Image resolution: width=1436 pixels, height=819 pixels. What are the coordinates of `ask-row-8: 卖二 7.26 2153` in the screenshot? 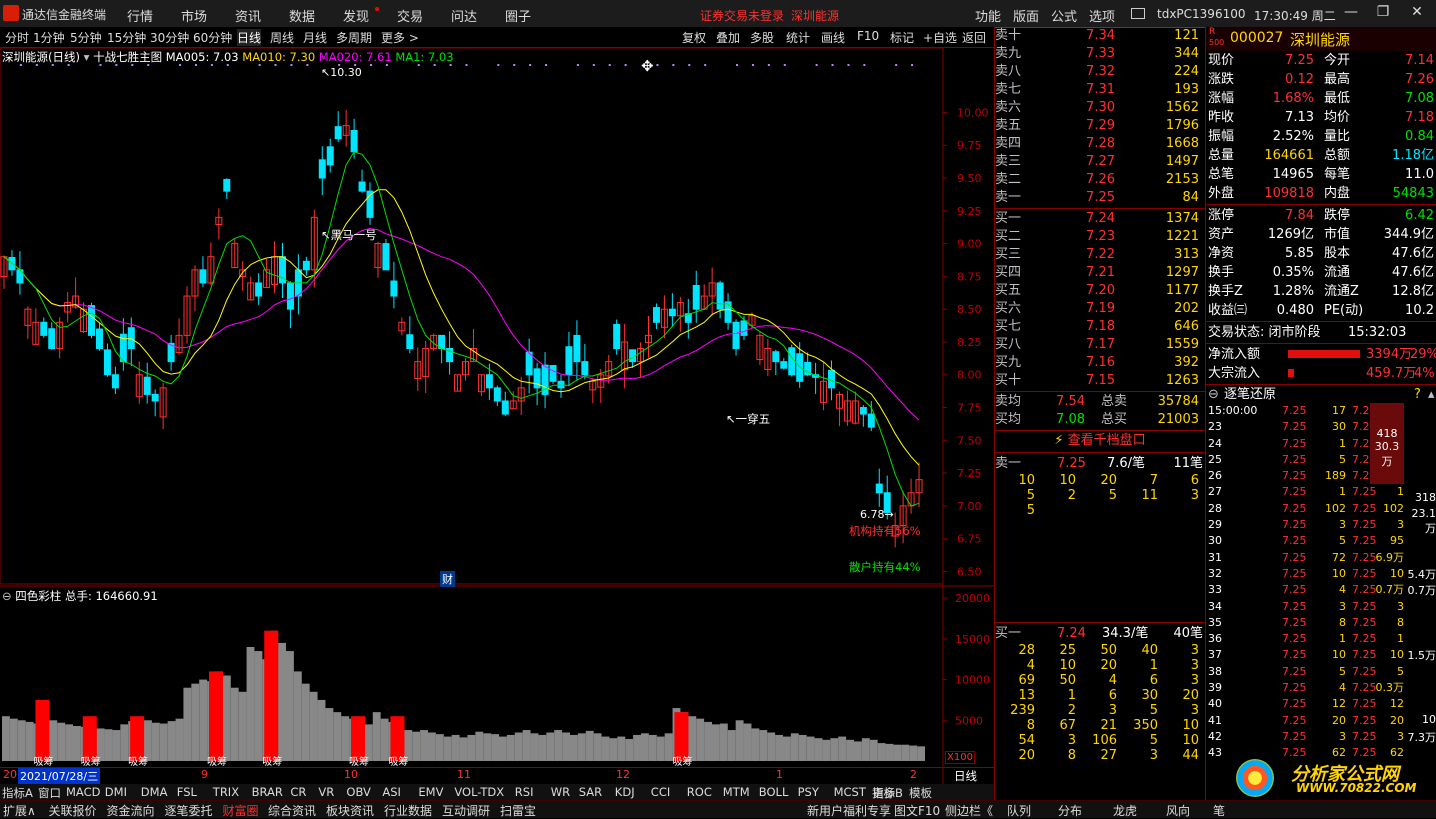 It's located at (1100, 180).